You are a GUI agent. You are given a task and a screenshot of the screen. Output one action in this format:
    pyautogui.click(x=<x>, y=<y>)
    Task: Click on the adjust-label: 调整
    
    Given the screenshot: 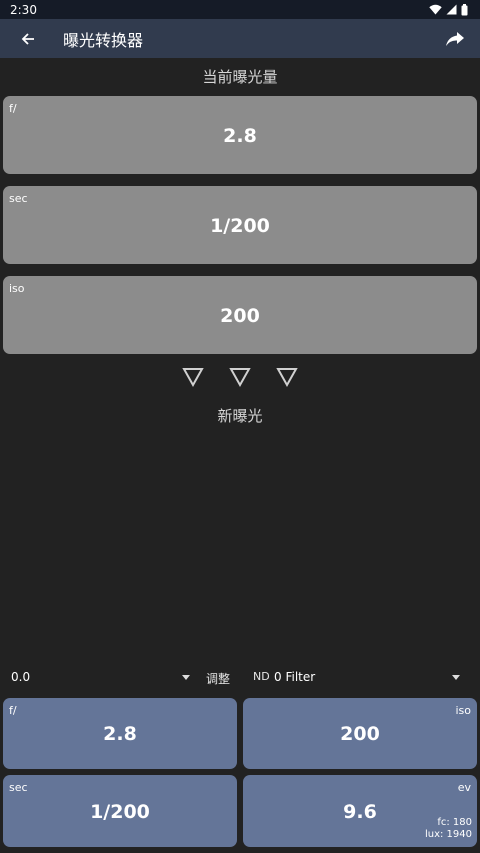 What is the action you would take?
    pyautogui.click(x=218, y=679)
    